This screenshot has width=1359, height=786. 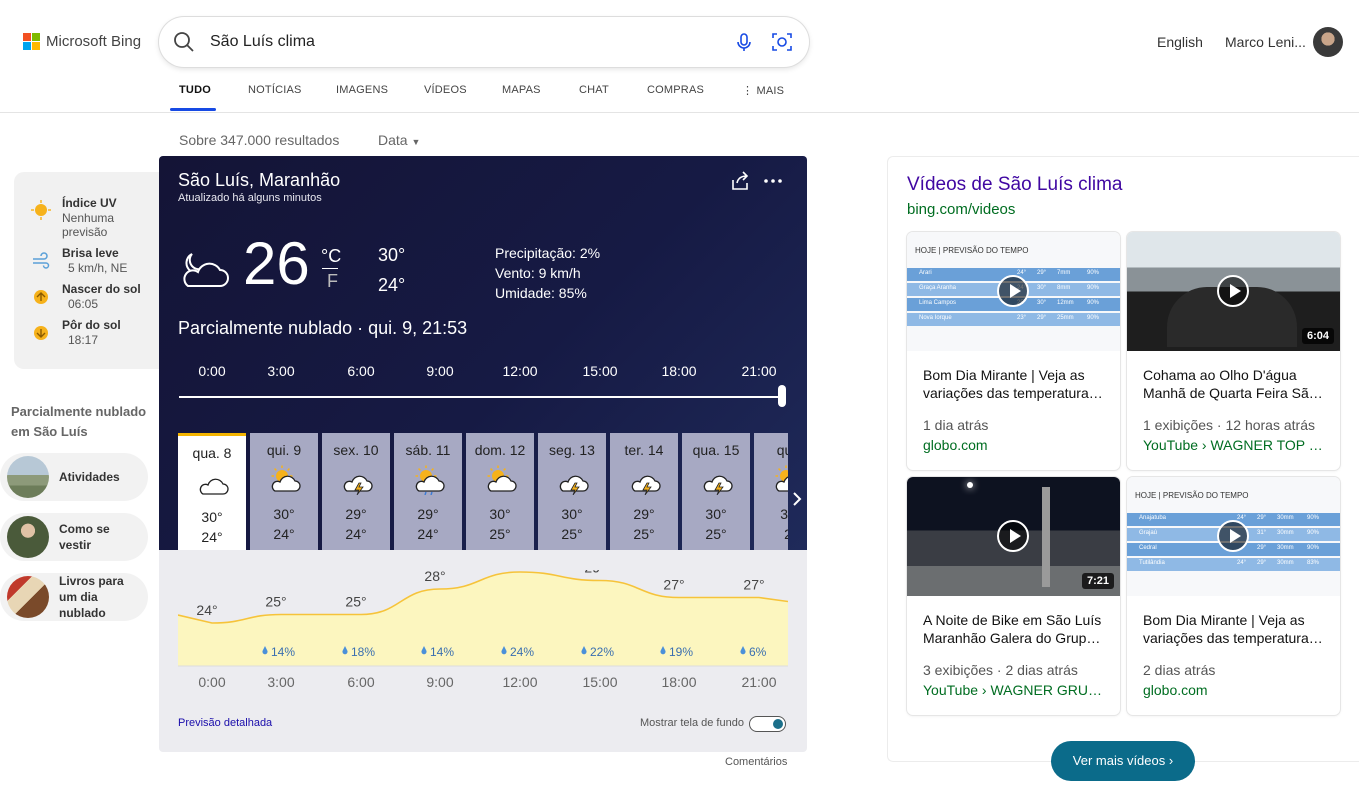 I want to click on day-tile: sáb. 11 29° 24°, so click(x=428, y=491).